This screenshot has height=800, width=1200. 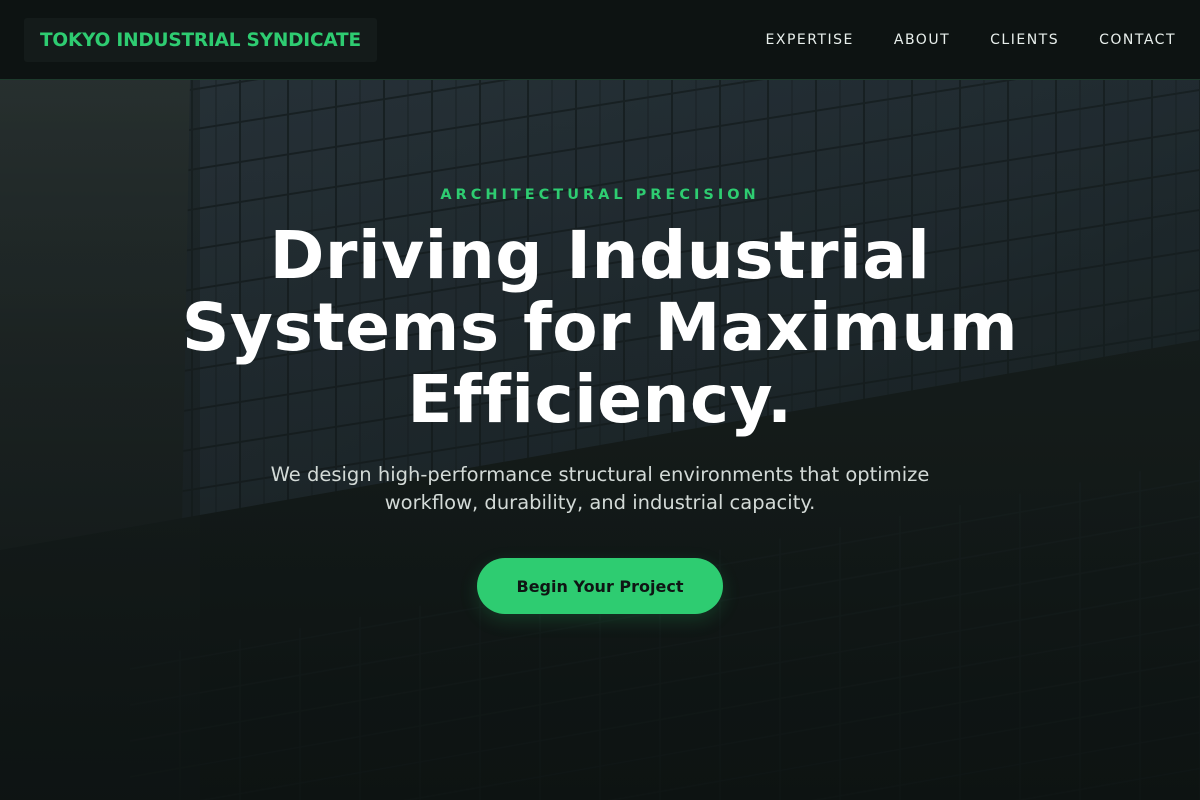 What do you see at coordinates (1024, 40) in the screenshot?
I see `nav-item-clients: CLIENTS` at bounding box center [1024, 40].